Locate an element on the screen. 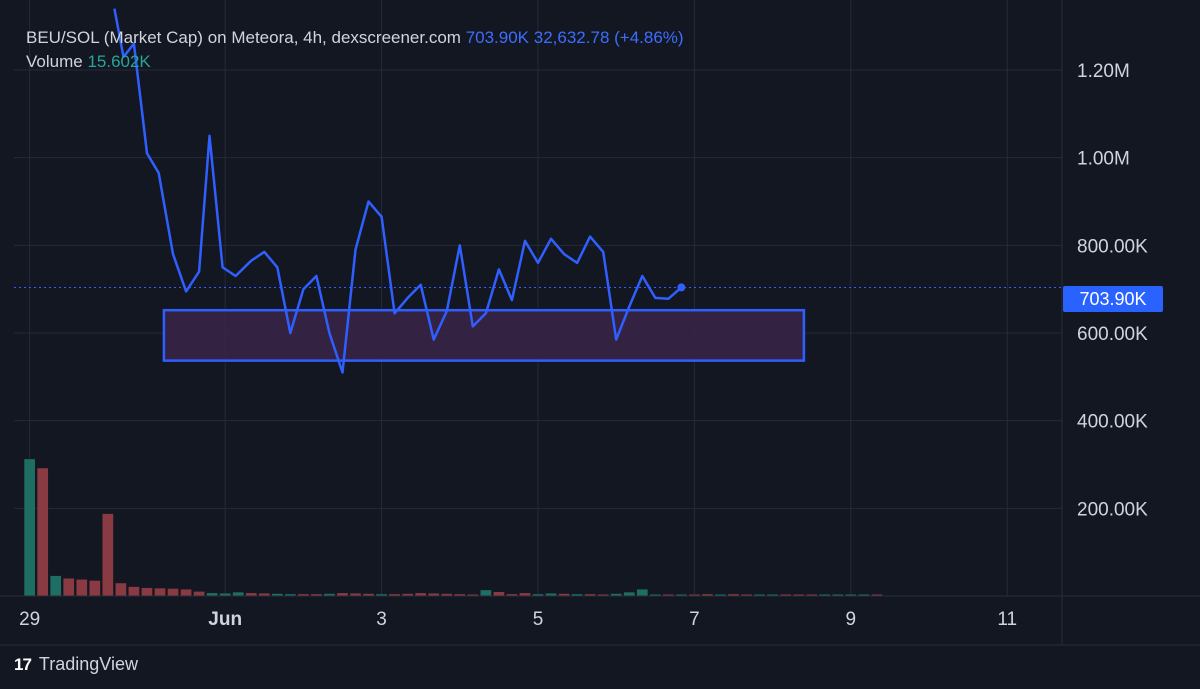 The height and width of the screenshot is (689, 1200). tradingview-name: TradingView is located at coordinates (88, 664).